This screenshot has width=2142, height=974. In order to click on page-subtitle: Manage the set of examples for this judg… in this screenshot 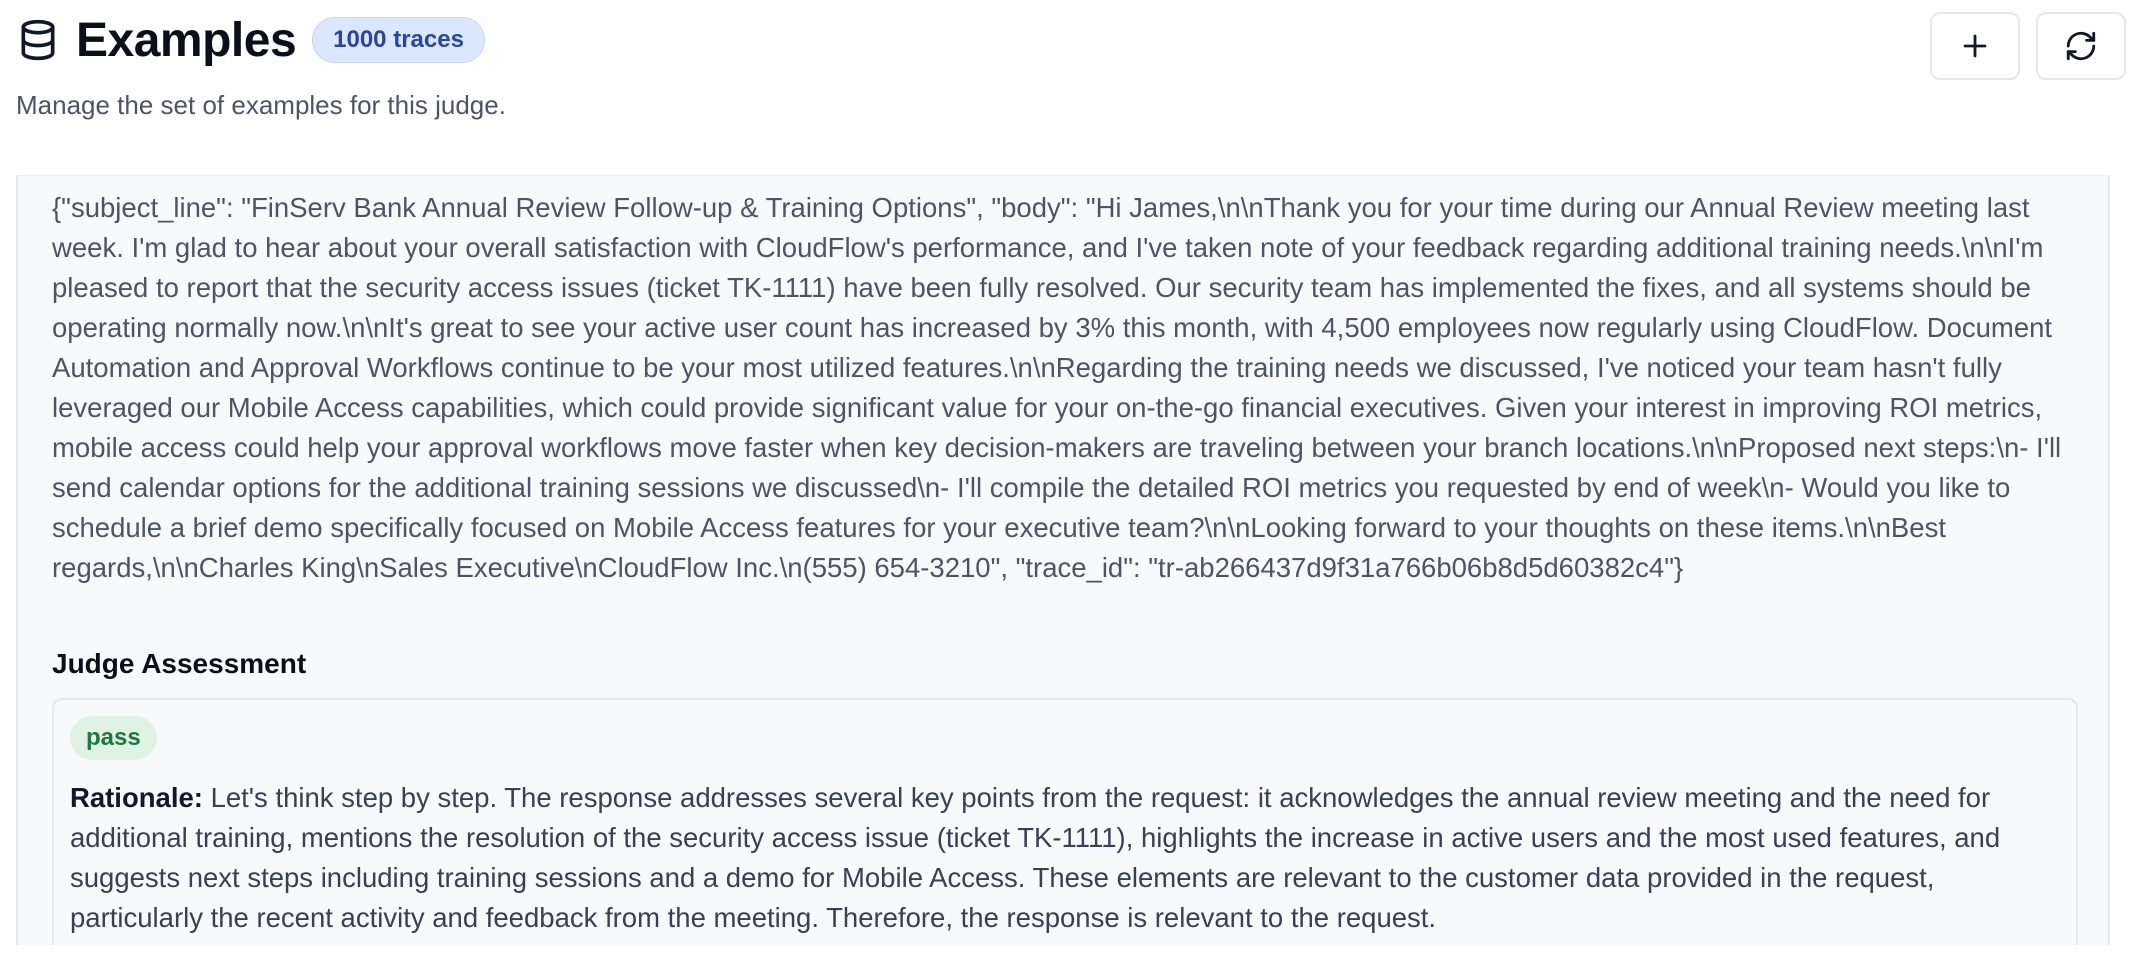, I will do `click(261, 105)`.